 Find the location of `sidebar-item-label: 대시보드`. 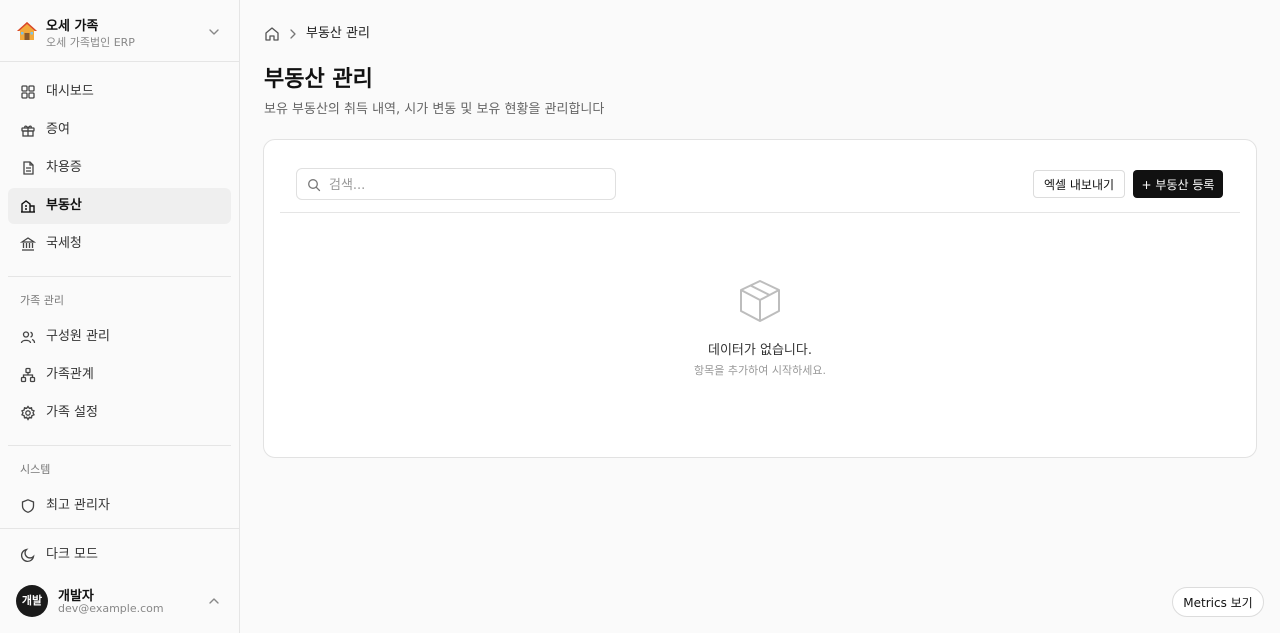

sidebar-item-label: 대시보드 is located at coordinates (70, 91).